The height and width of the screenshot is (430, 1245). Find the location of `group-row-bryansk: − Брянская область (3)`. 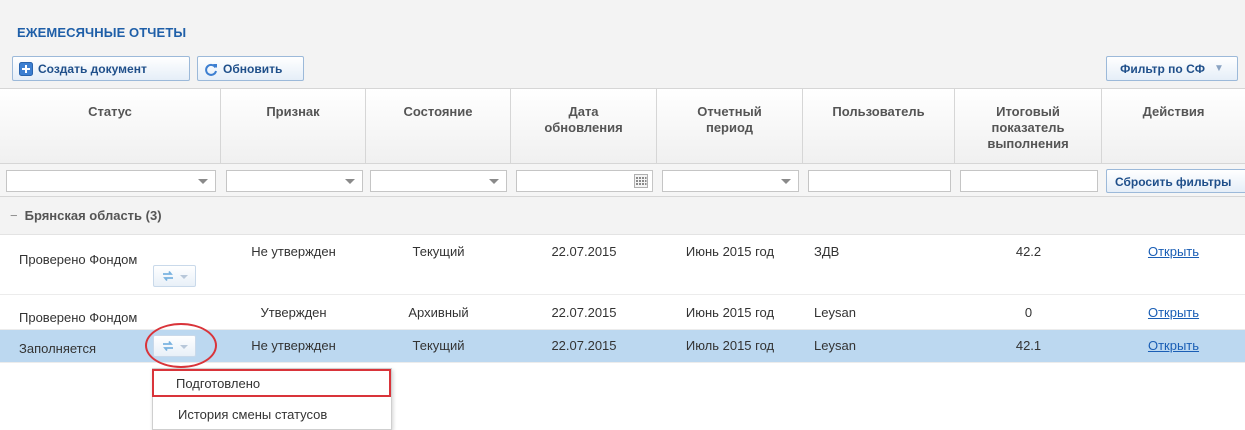

group-row-bryansk: − Брянская область (3) is located at coordinates (622, 216).